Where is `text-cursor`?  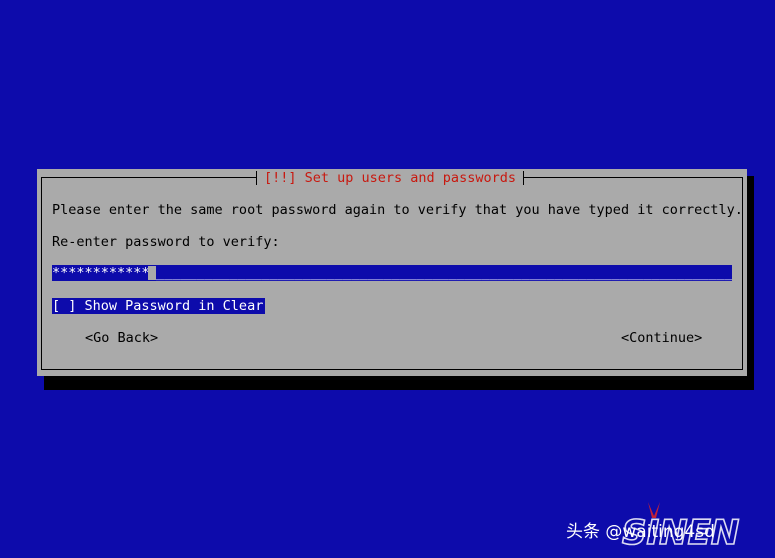
text-cursor is located at coordinates (152, 273).